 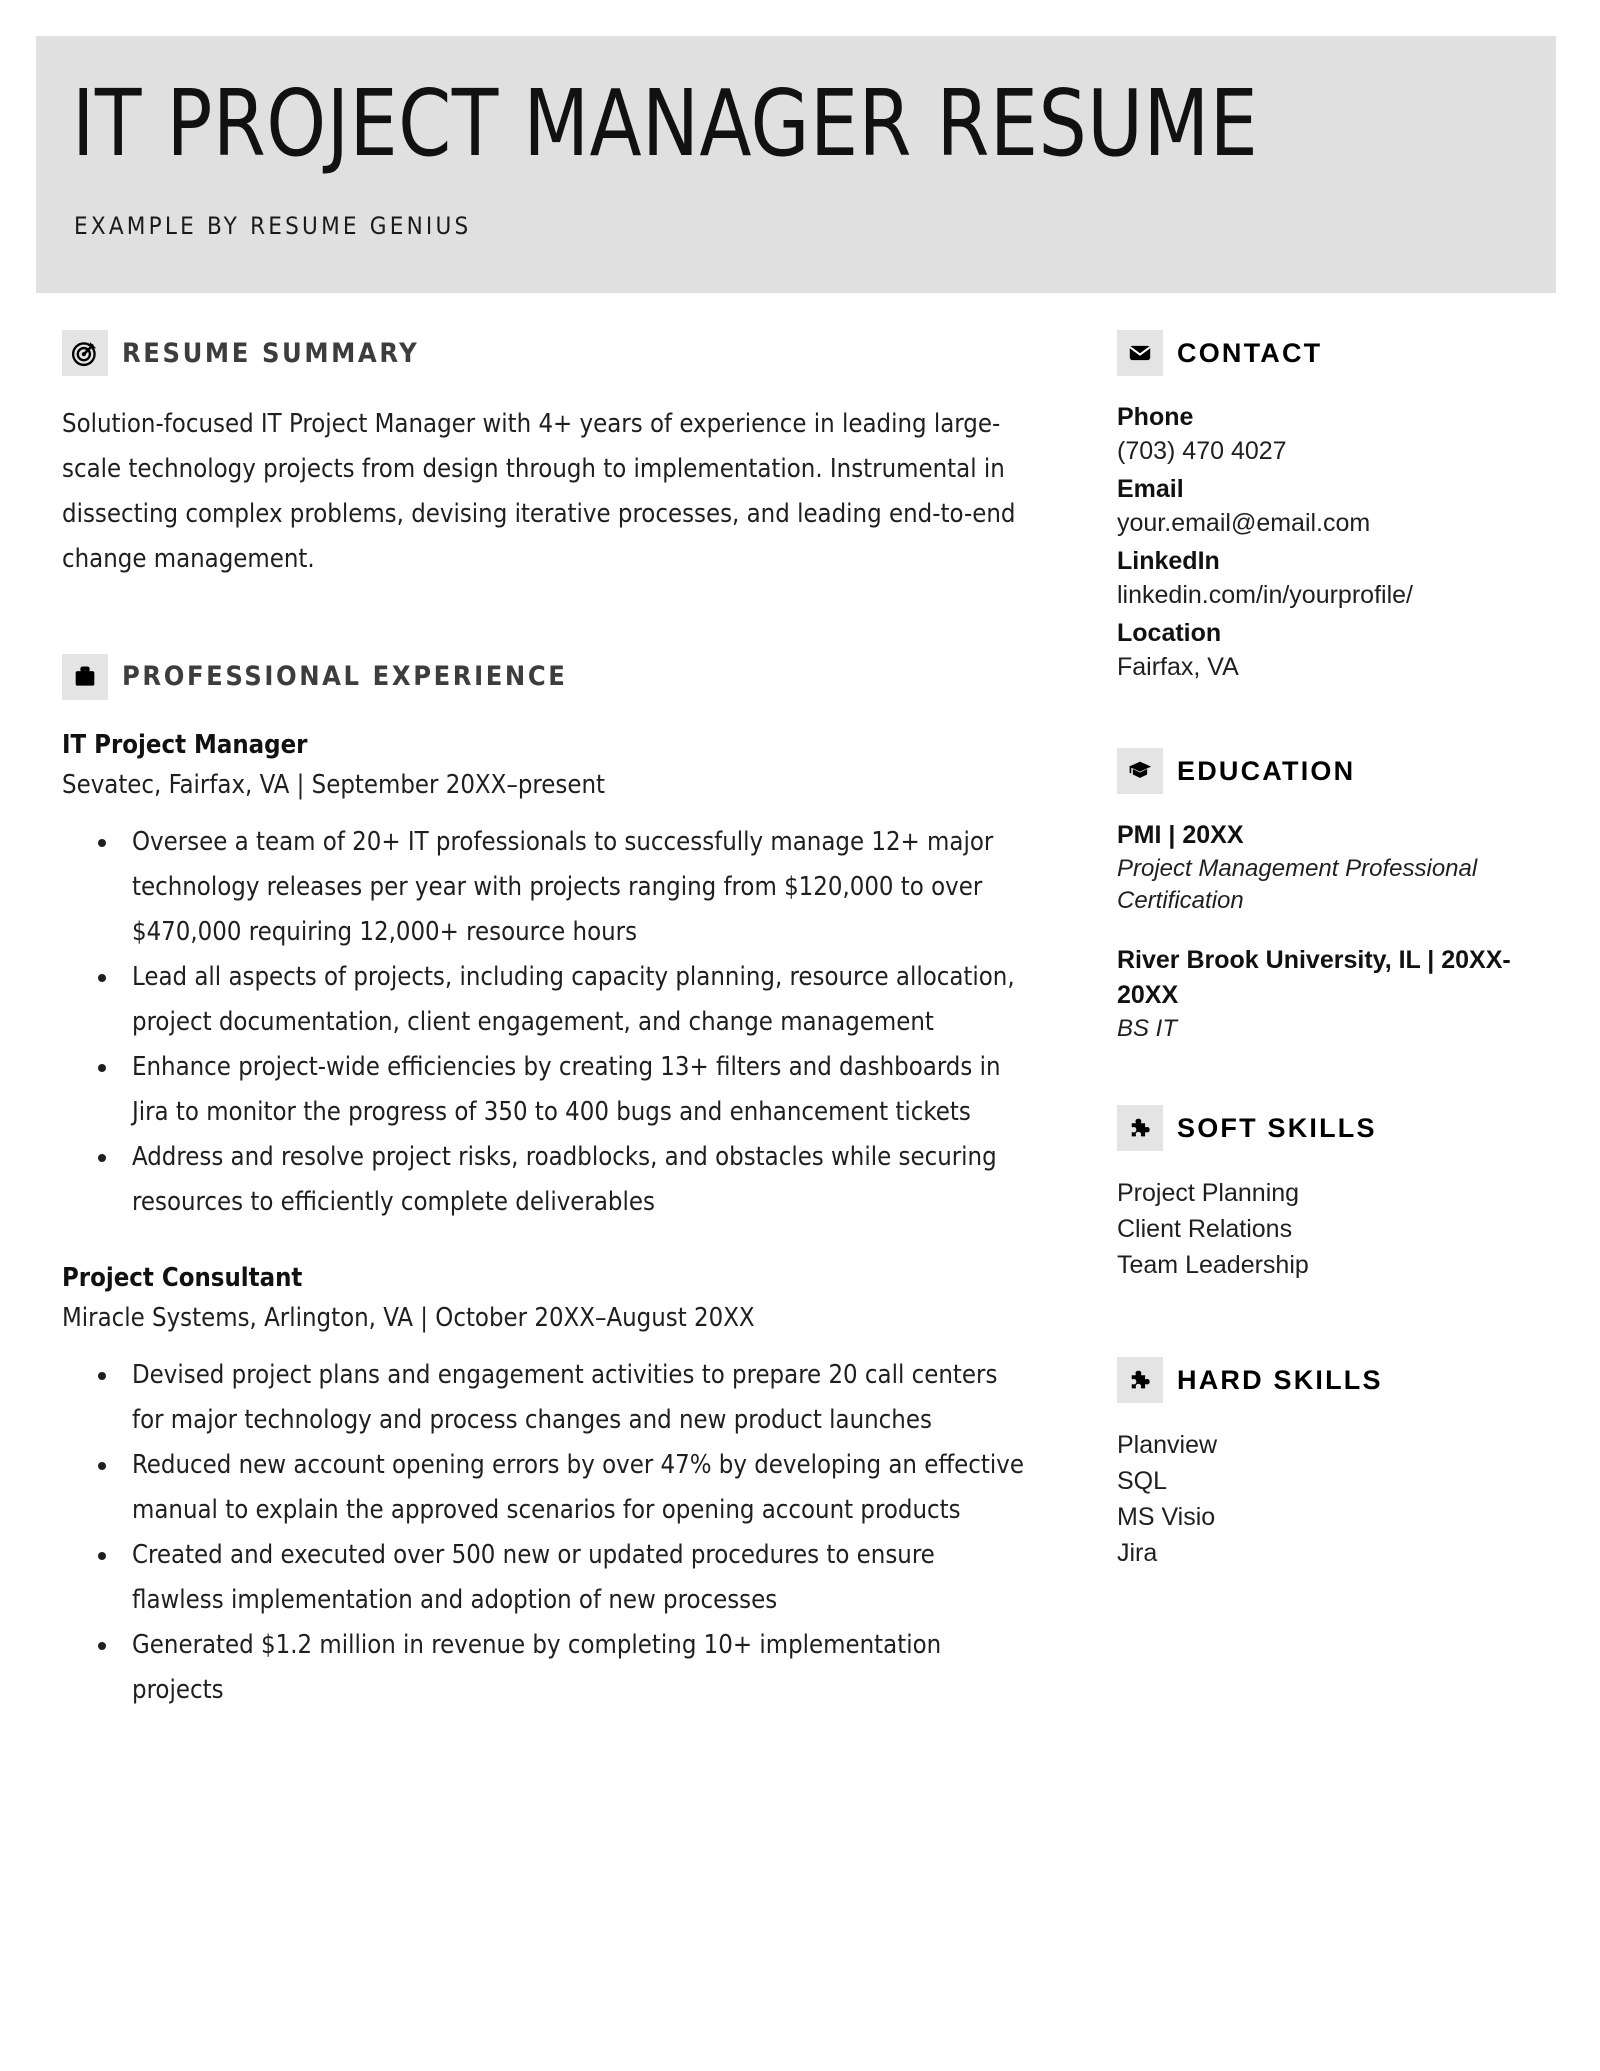 I want to click on skill-item: Jira, so click(x=1137, y=1553).